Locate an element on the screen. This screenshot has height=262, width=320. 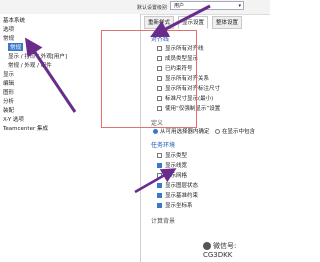
highlight-box is located at coordinates (149, 79).